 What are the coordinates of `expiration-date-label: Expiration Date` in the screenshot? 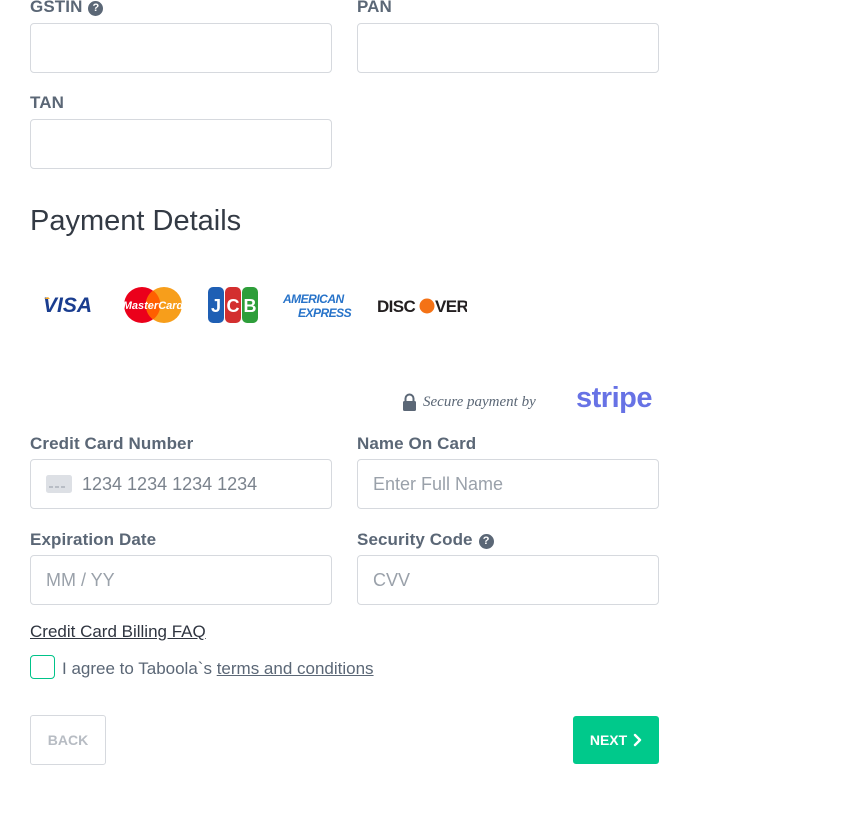 It's located at (93, 539).